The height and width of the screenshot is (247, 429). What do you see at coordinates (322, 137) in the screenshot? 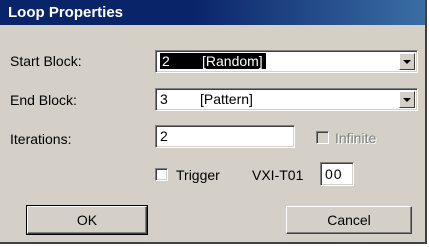
I see `infinite-checkbox` at bounding box center [322, 137].